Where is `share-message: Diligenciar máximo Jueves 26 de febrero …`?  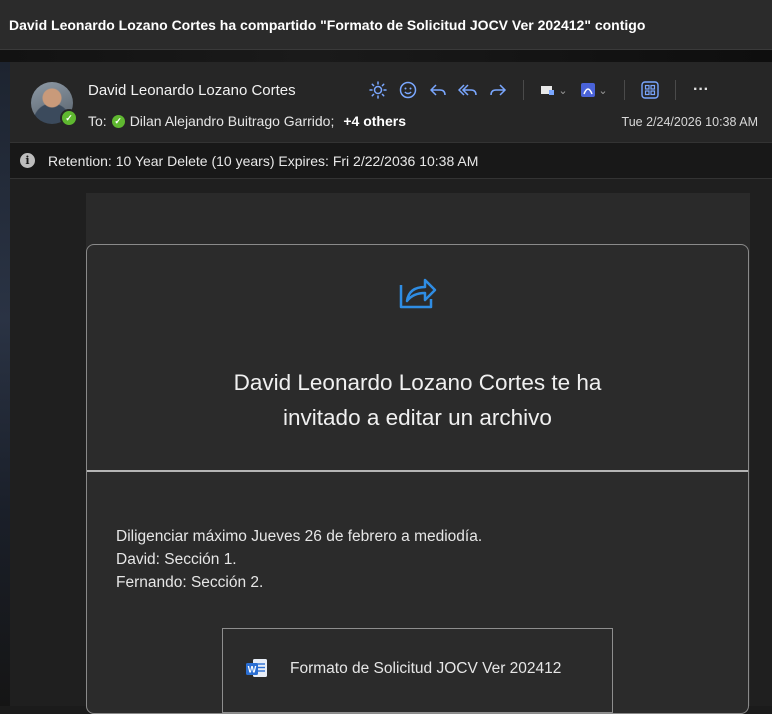 share-message: Diligenciar máximo Jueves 26 de febrero … is located at coordinates (299, 559).